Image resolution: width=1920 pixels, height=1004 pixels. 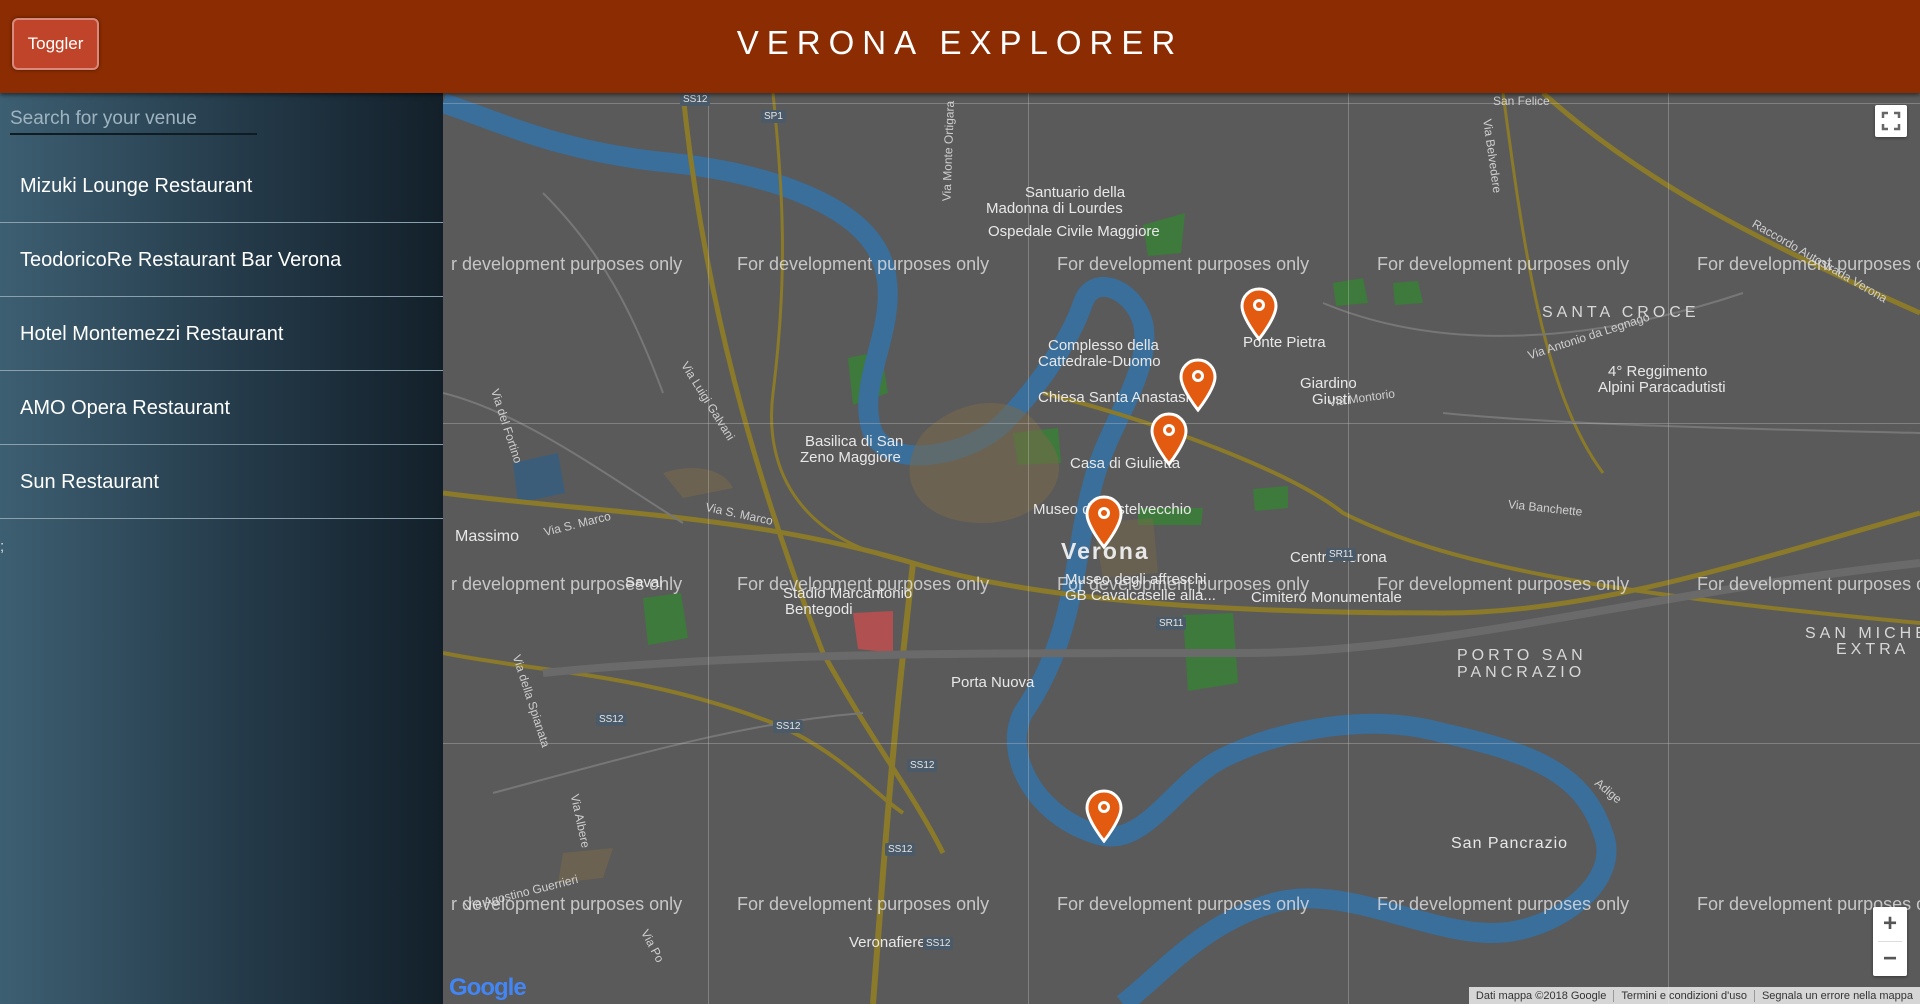 I want to click on zoom-in-button: +, so click(x=1890, y=924).